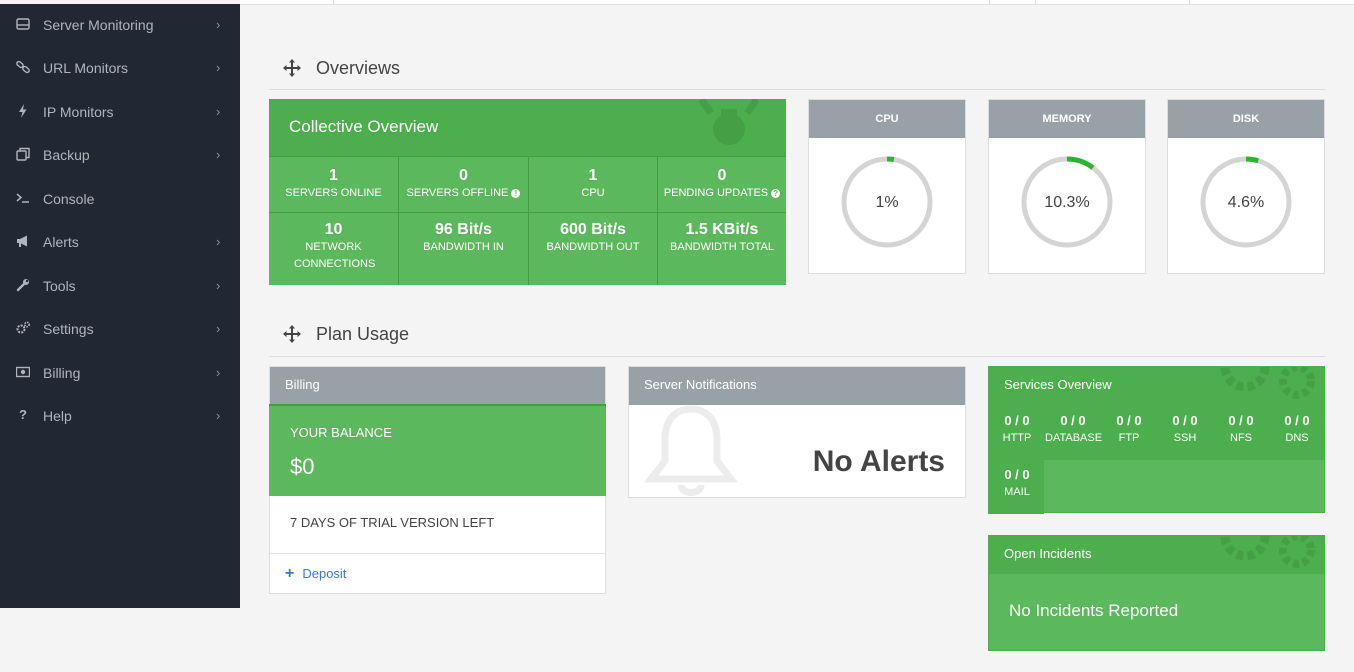 This screenshot has width=1354, height=672. What do you see at coordinates (437, 450) in the screenshot?
I see `balance-box: YOUR BALANCE $0` at bounding box center [437, 450].